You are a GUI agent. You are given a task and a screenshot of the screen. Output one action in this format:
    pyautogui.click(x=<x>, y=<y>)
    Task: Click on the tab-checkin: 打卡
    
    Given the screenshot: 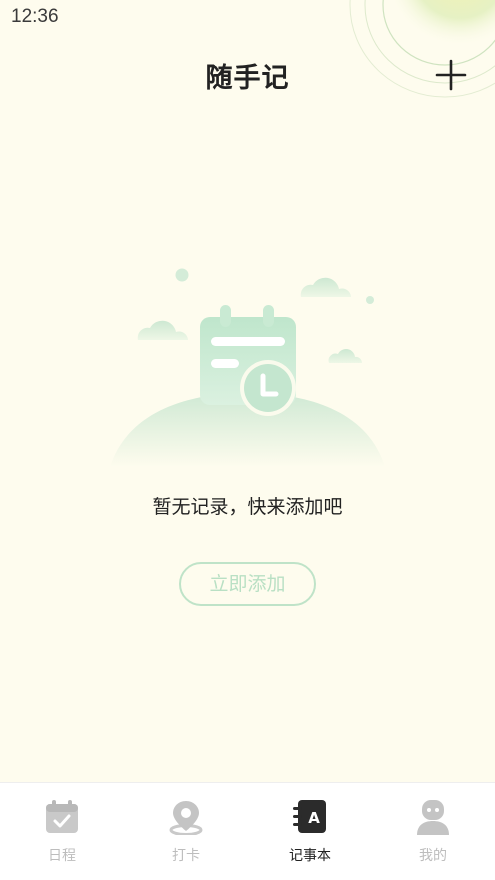 What is the action you would take?
    pyautogui.click(x=186, y=831)
    